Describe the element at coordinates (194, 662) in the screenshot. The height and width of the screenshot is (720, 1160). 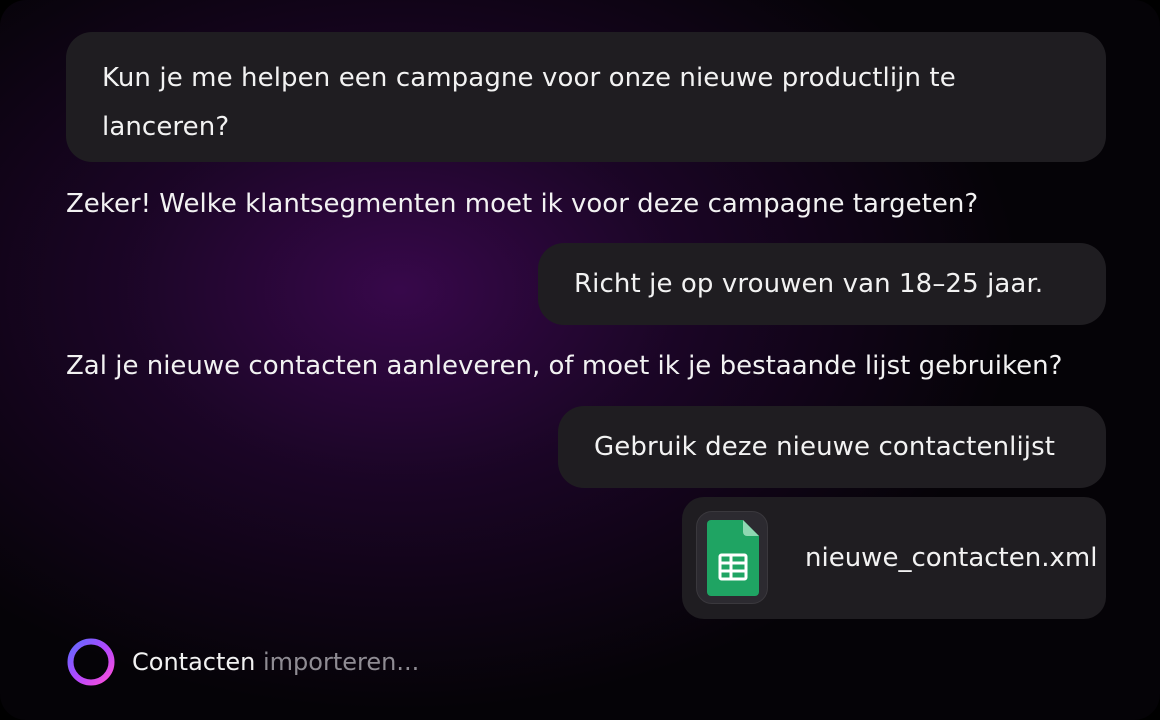
I see `status-text-strong: Contacten` at that location.